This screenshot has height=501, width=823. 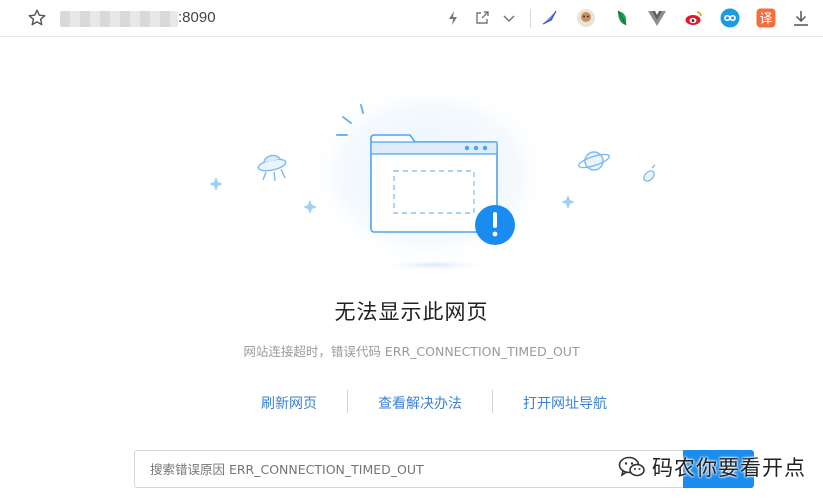 What do you see at coordinates (550, 18) in the screenshot?
I see `extension-feather-icon` at bounding box center [550, 18].